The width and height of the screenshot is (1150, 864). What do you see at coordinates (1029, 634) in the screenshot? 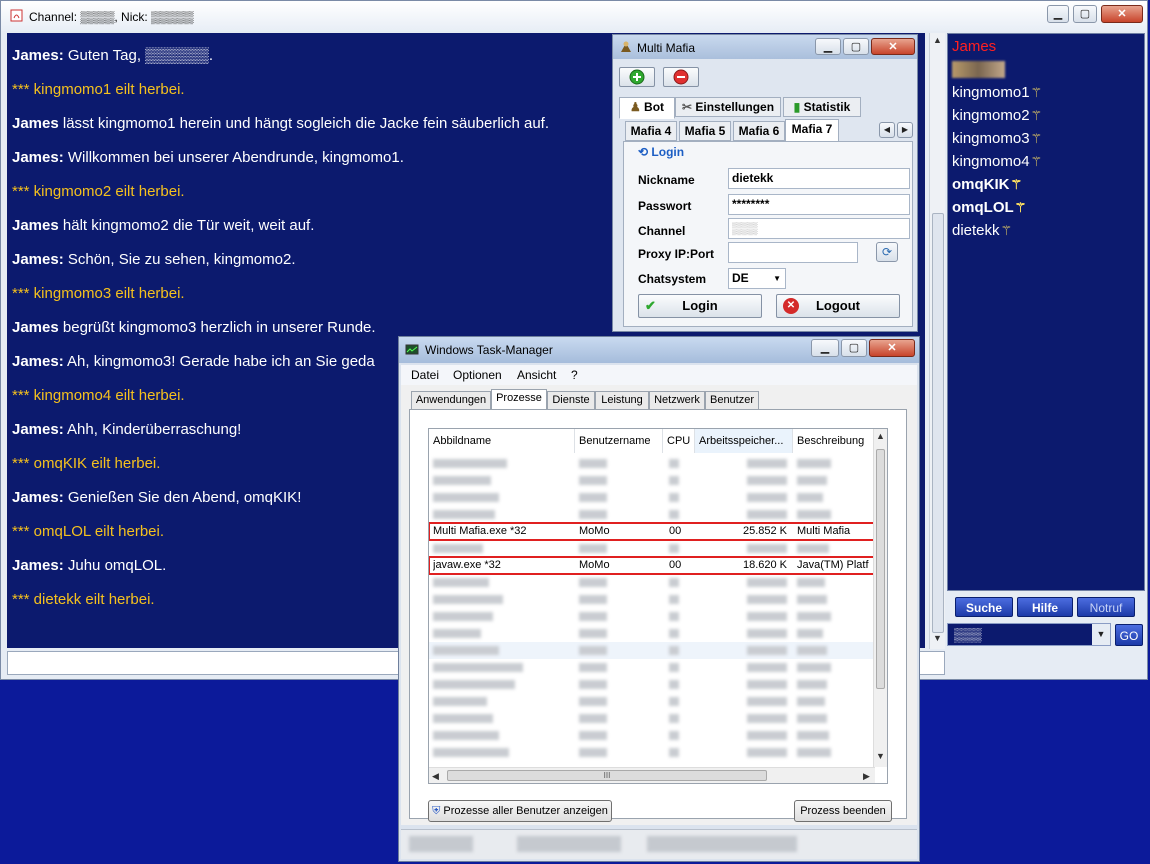
I see `nick-combo: ▒▒▒ ▼` at bounding box center [1029, 634].